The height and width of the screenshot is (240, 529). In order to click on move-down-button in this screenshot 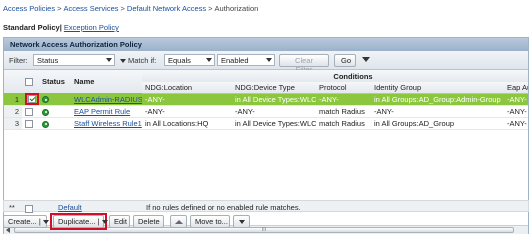, I will do `click(241, 221)`.